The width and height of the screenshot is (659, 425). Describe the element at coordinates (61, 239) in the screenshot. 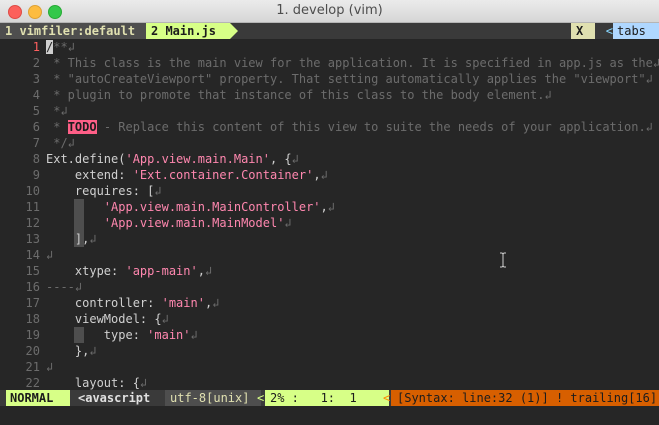

I see `code-line: 13 ],↲` at that location.